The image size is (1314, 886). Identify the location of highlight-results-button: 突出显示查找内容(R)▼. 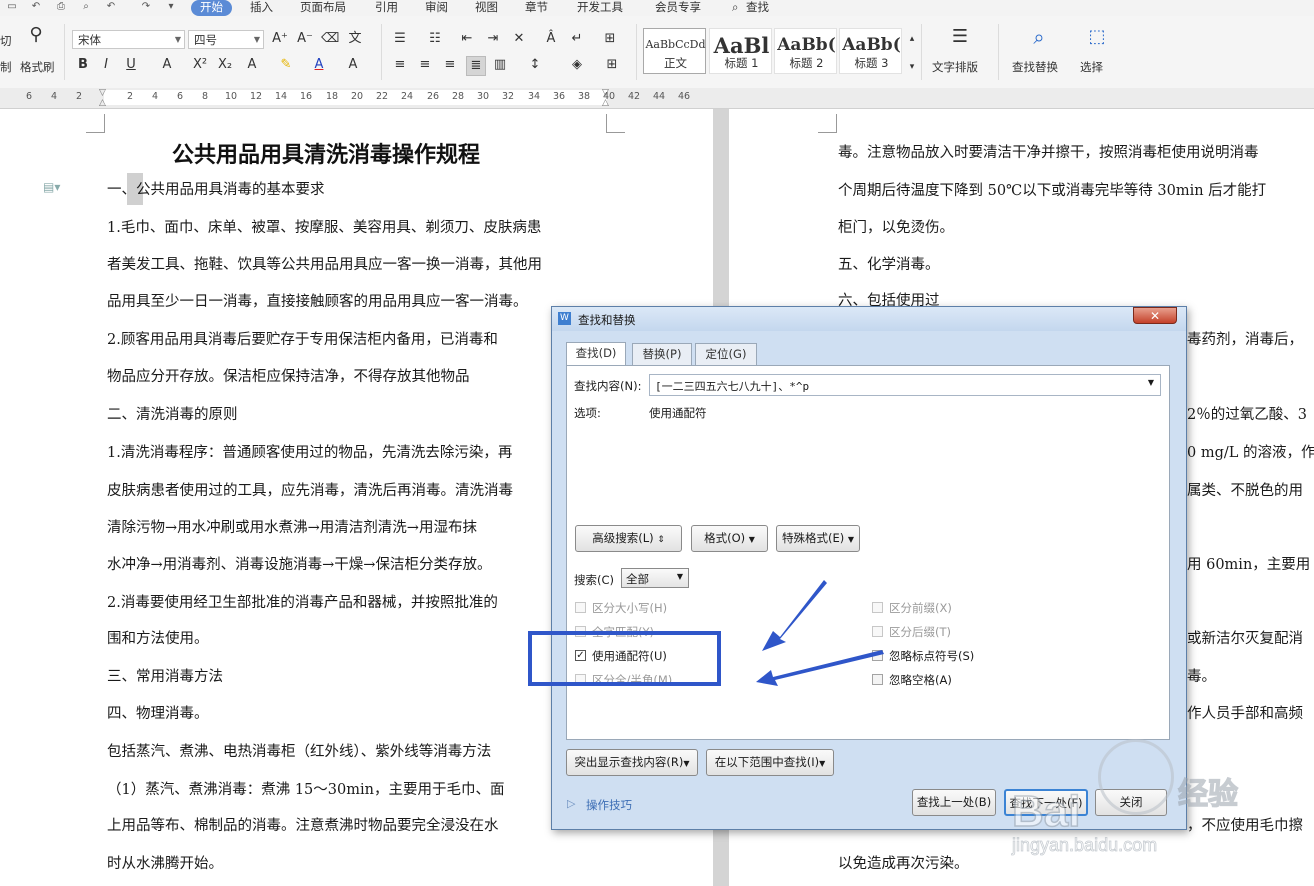
(632, 762).